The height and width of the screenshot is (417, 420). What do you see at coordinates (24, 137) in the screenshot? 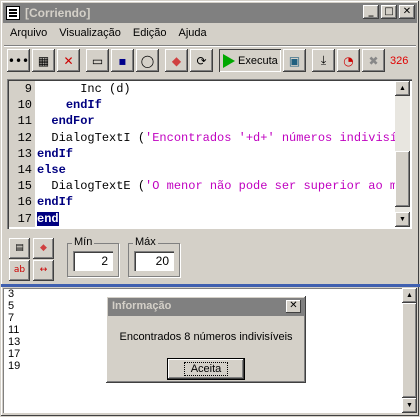
I see `line-number: 12` at bounding box center [24, 137].